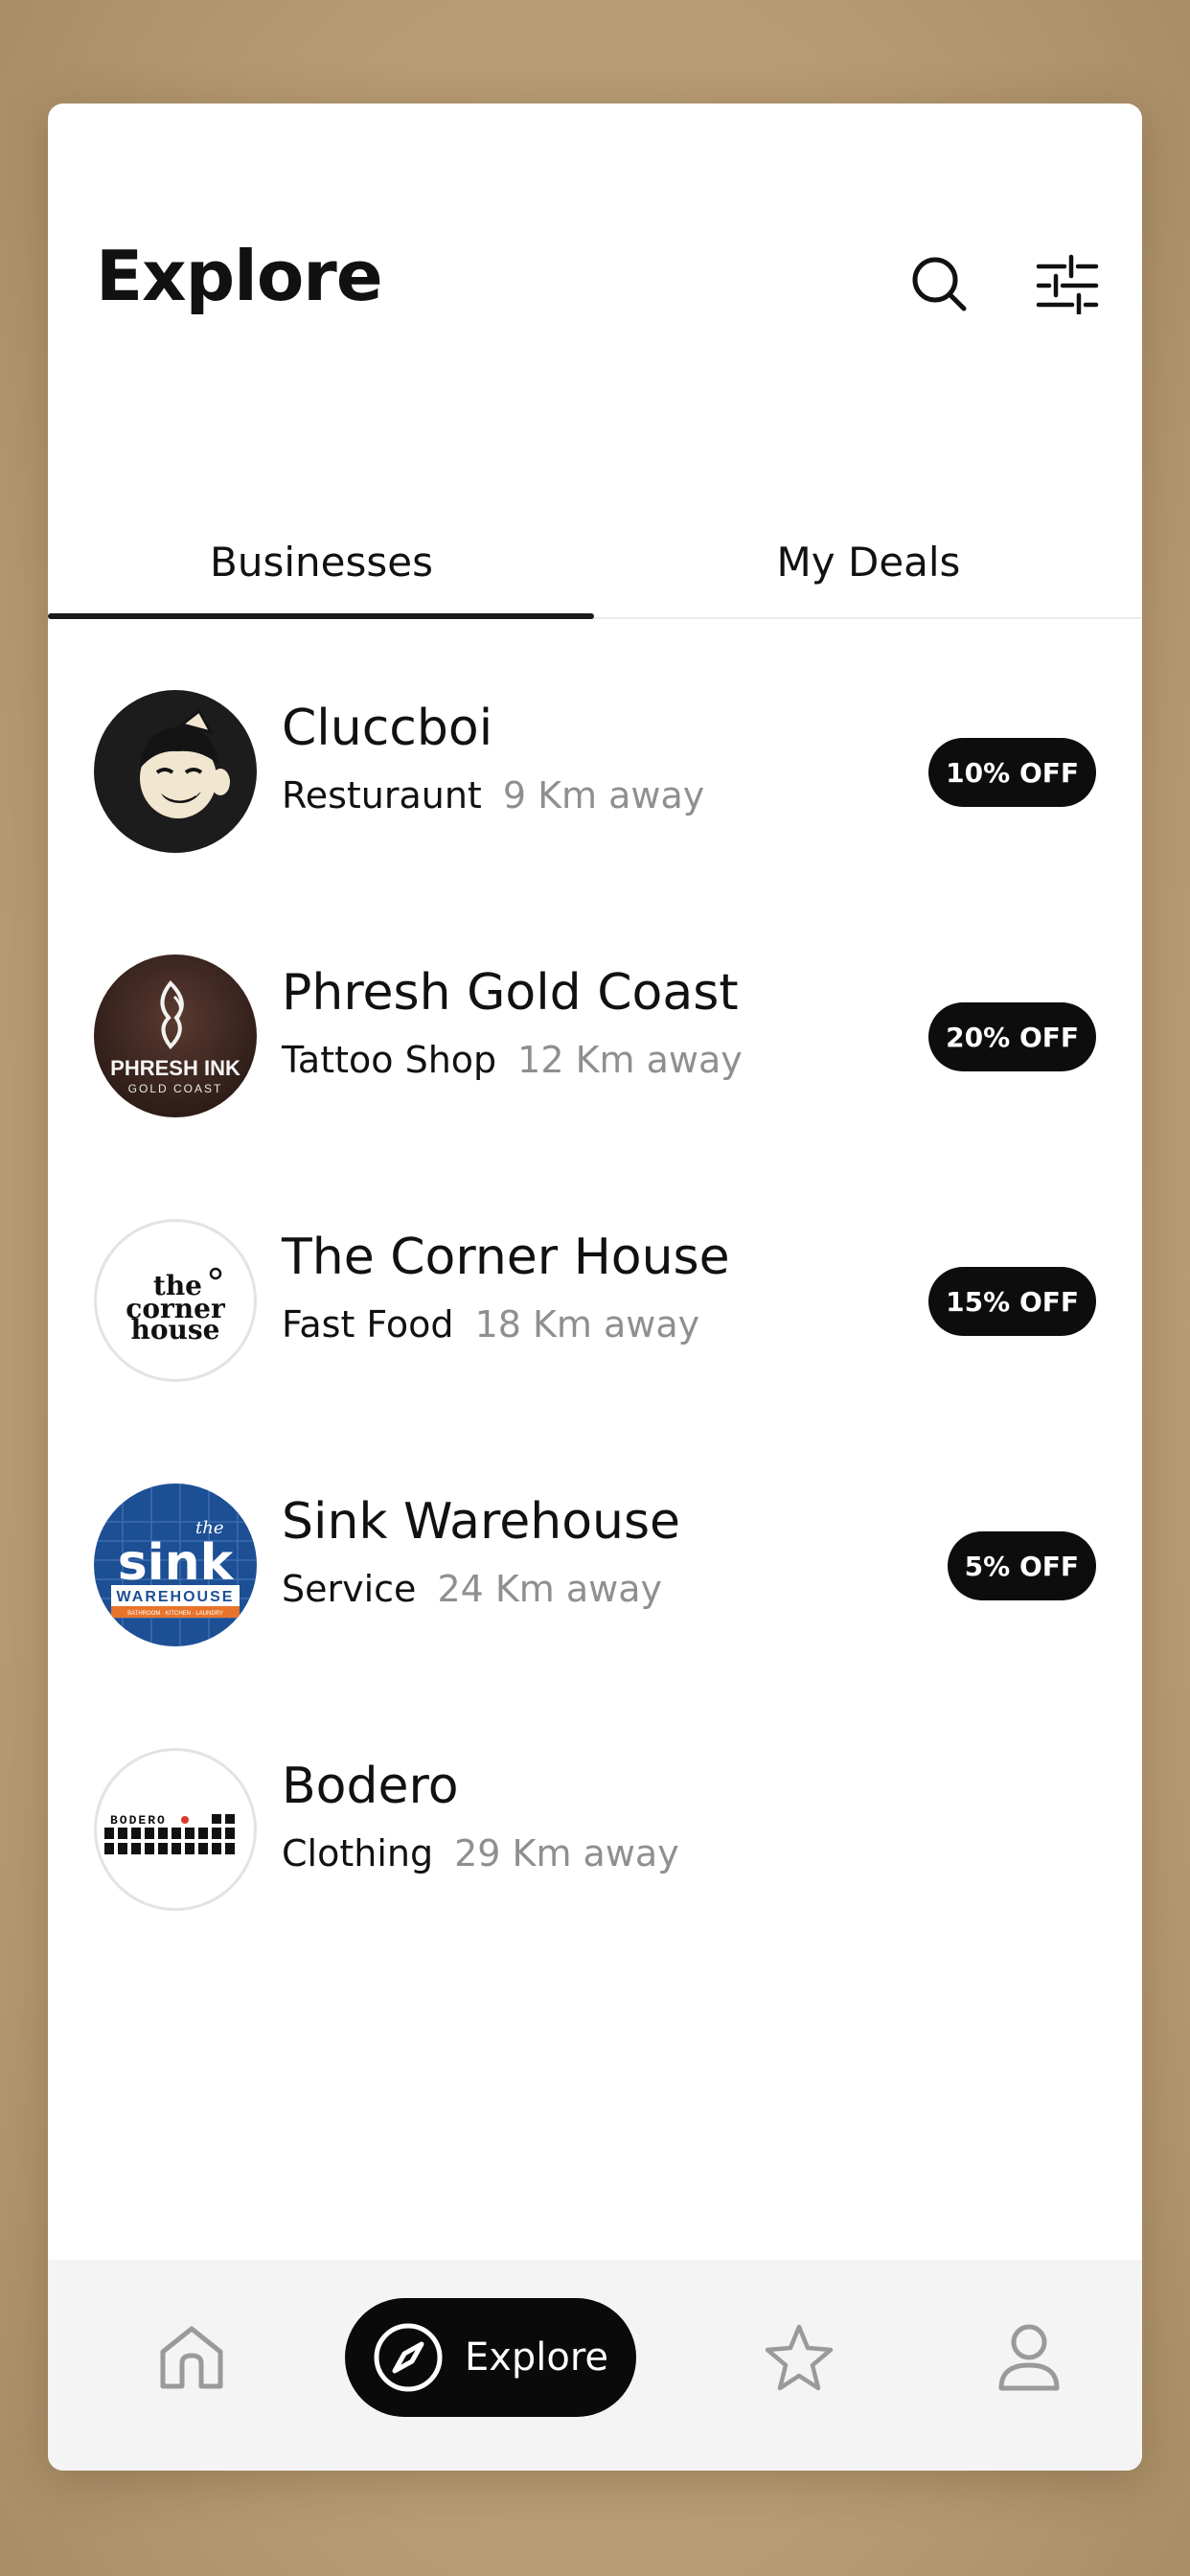 The image size is (1190, 2576). I want to click on business-logo: the corner house, so click(175, 1300).